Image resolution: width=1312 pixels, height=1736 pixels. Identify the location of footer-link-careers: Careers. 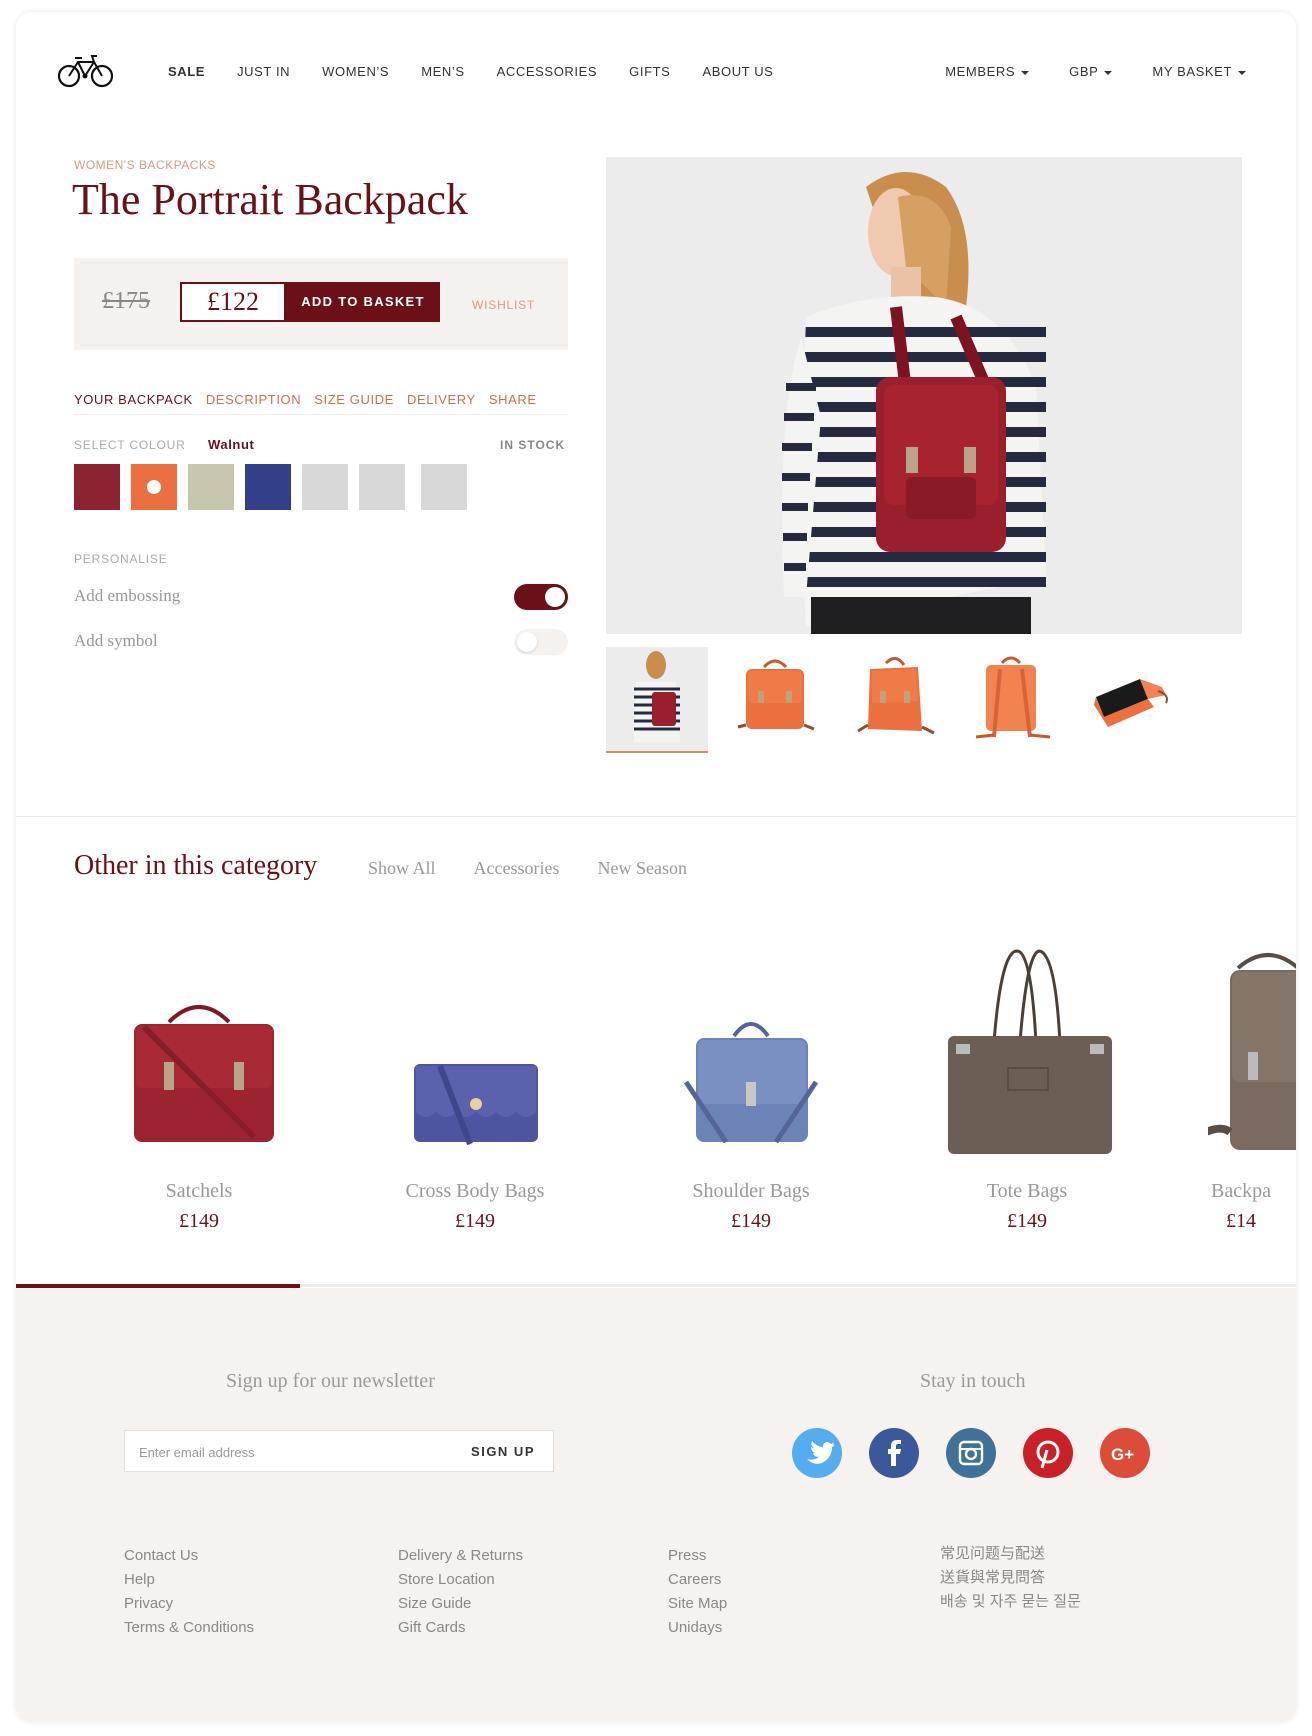
(697, 1580).